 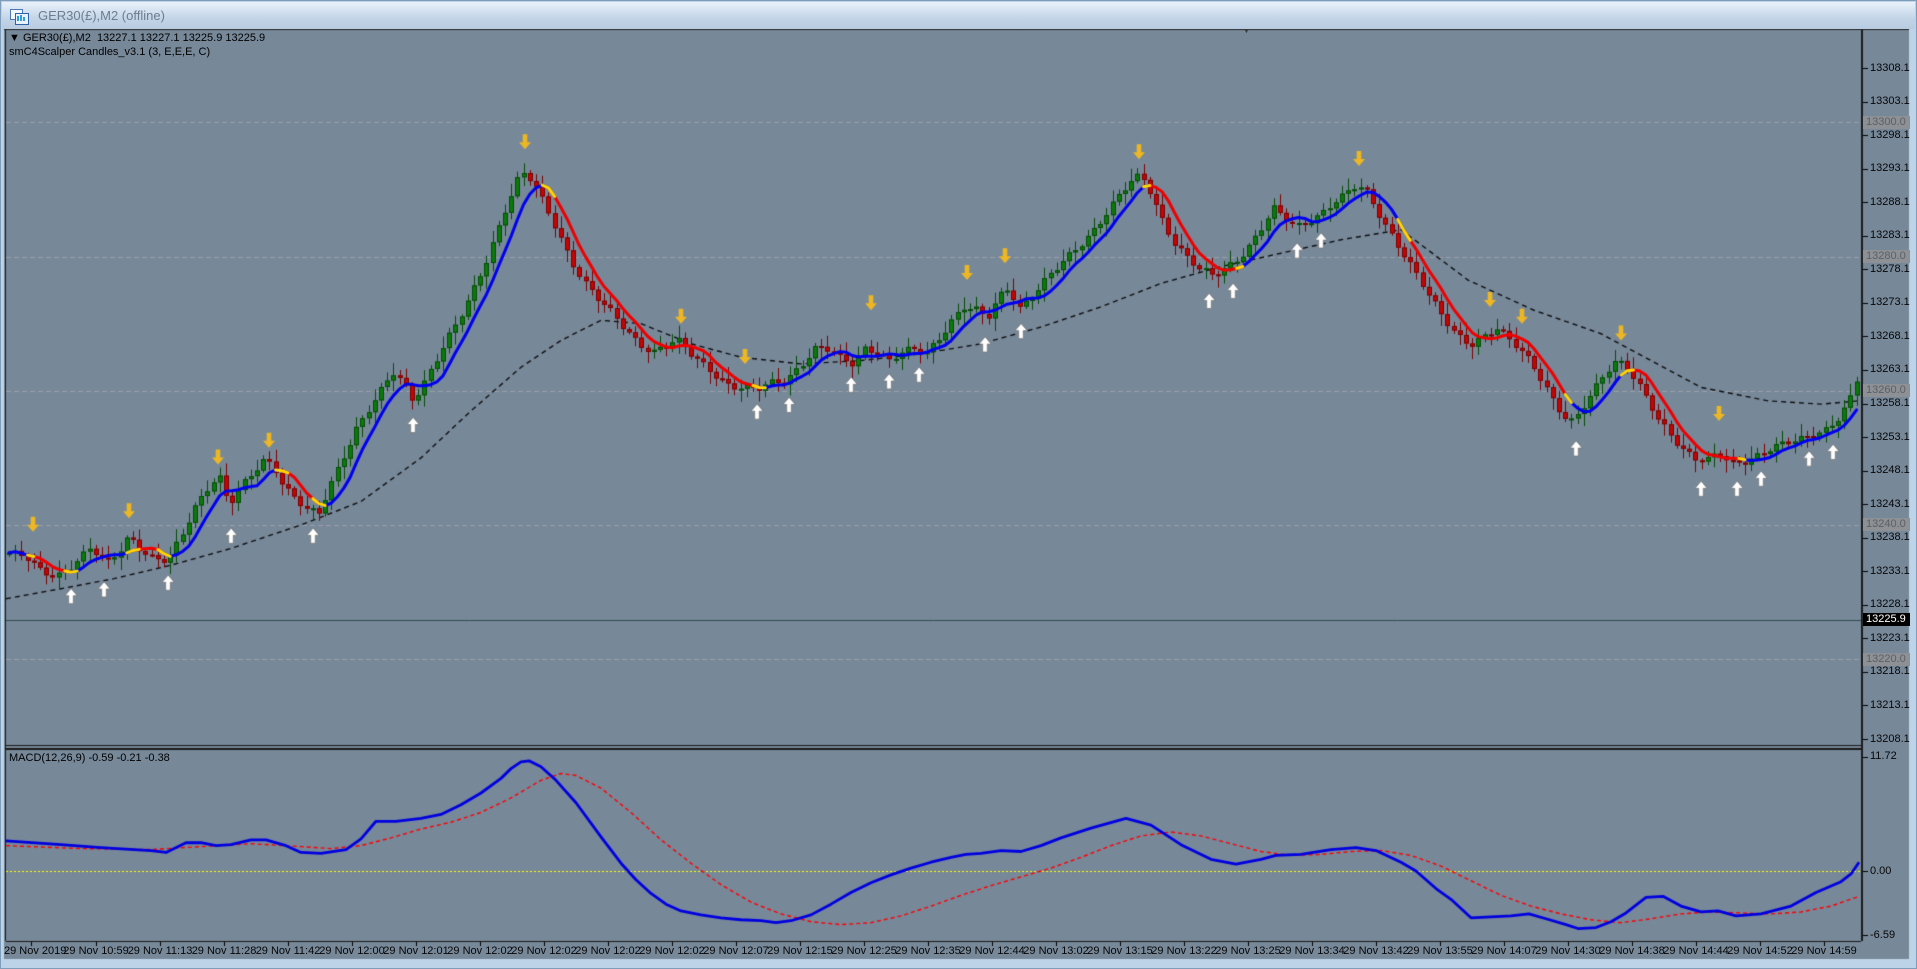 I want to click on price-tick-label: 13213.1, so click(x=1890, y=704).